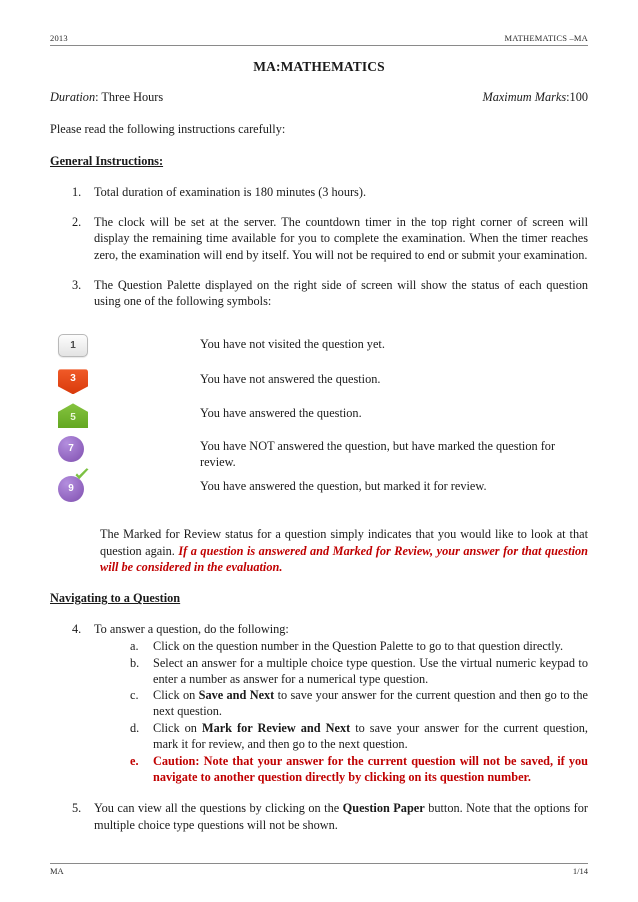  What do you see at coordinates (580, 871) in the screenshot?
I see `footer-page-number: 1/14` at bounding box center [580, 871].